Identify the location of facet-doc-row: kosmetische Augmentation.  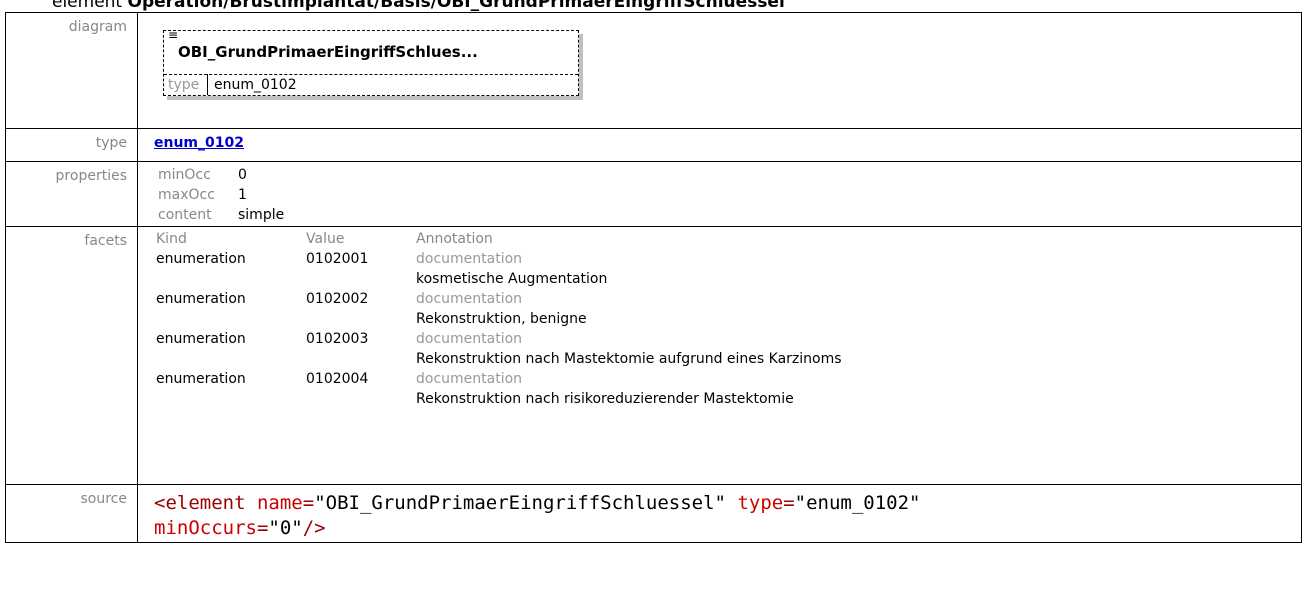
(499, 279).